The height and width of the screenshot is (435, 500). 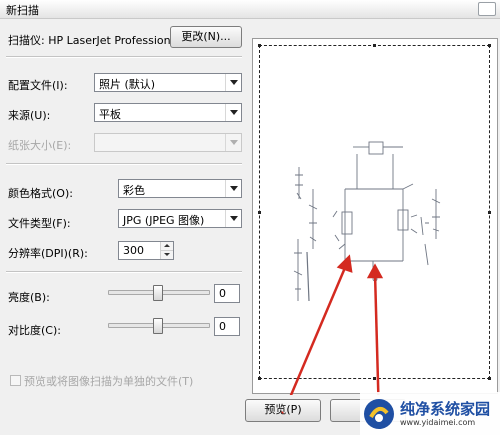 I want to click on spin-up-icon, so click(x=166, y=246).